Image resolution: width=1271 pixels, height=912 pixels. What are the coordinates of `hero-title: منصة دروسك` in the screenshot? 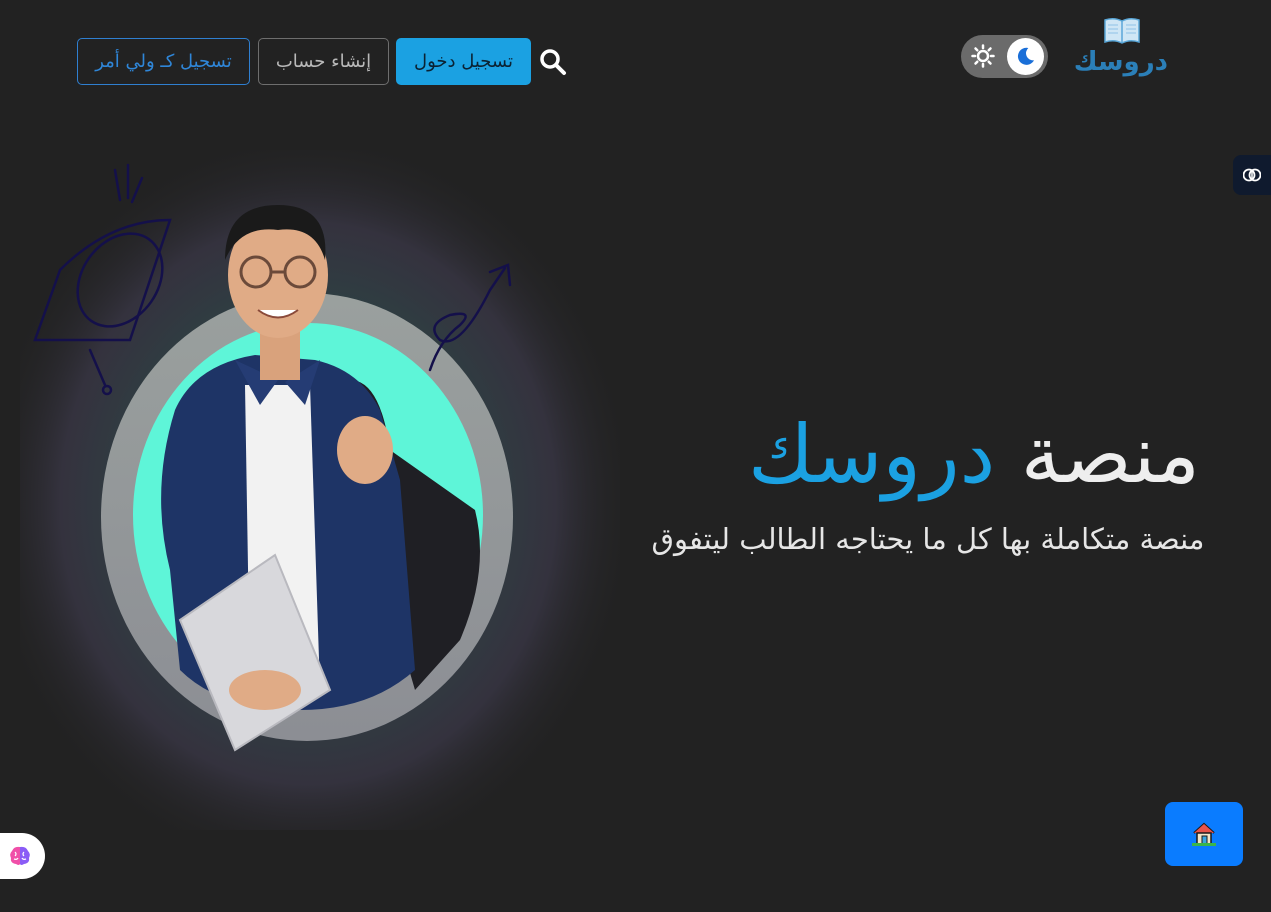 It's located at (920, 455).